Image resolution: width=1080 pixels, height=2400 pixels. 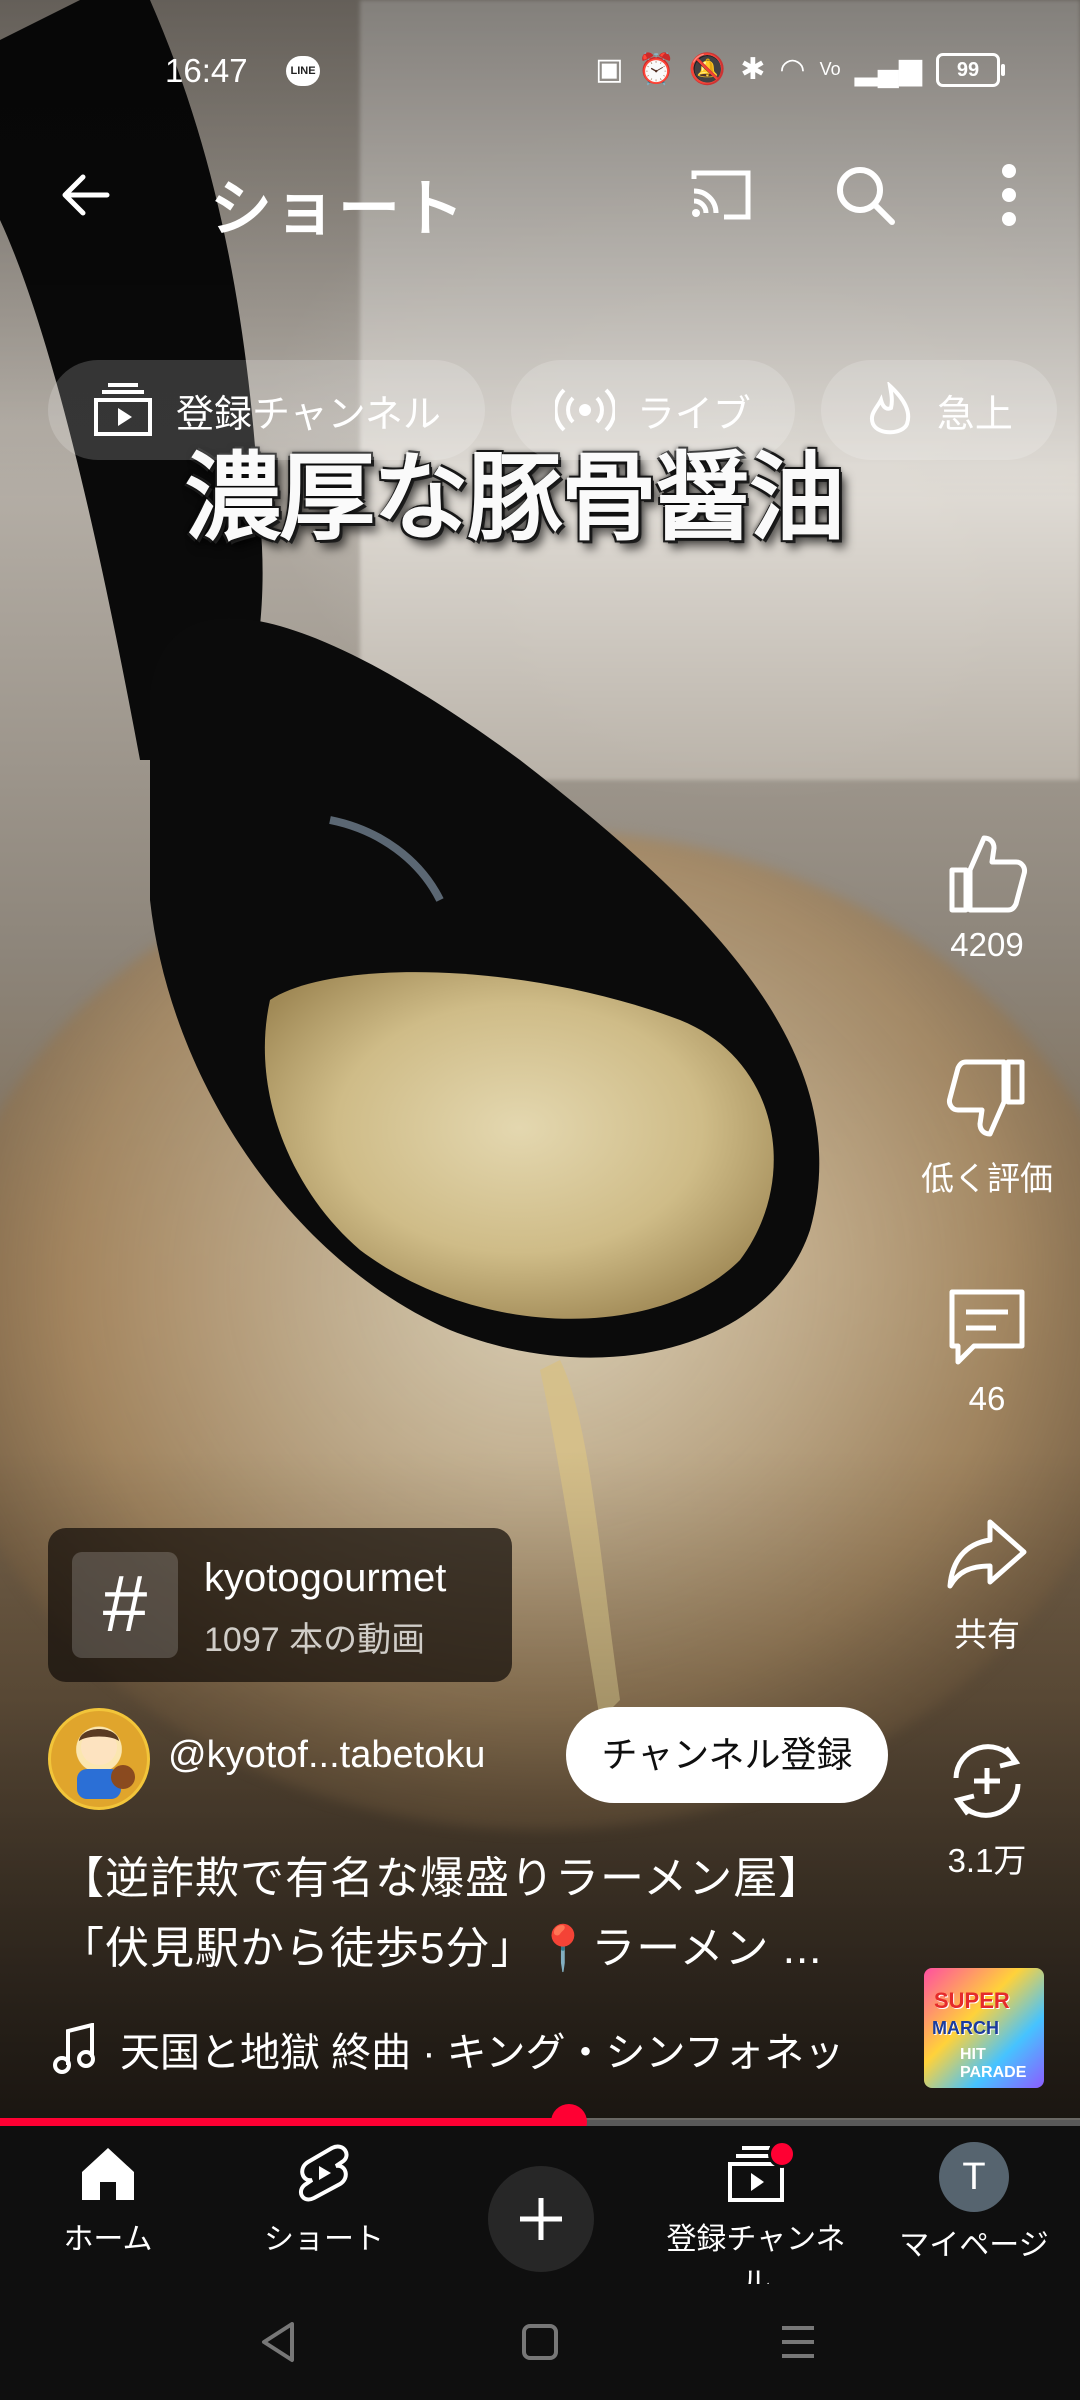 What do you see at coordinates (540, 71) in the screenshot?
I see `status-bar: 16:47 LINE ▣ ⏰ 🔕 ✱ ◠ Vo ▂▄▆ 99` at bounding box center [540, 71].